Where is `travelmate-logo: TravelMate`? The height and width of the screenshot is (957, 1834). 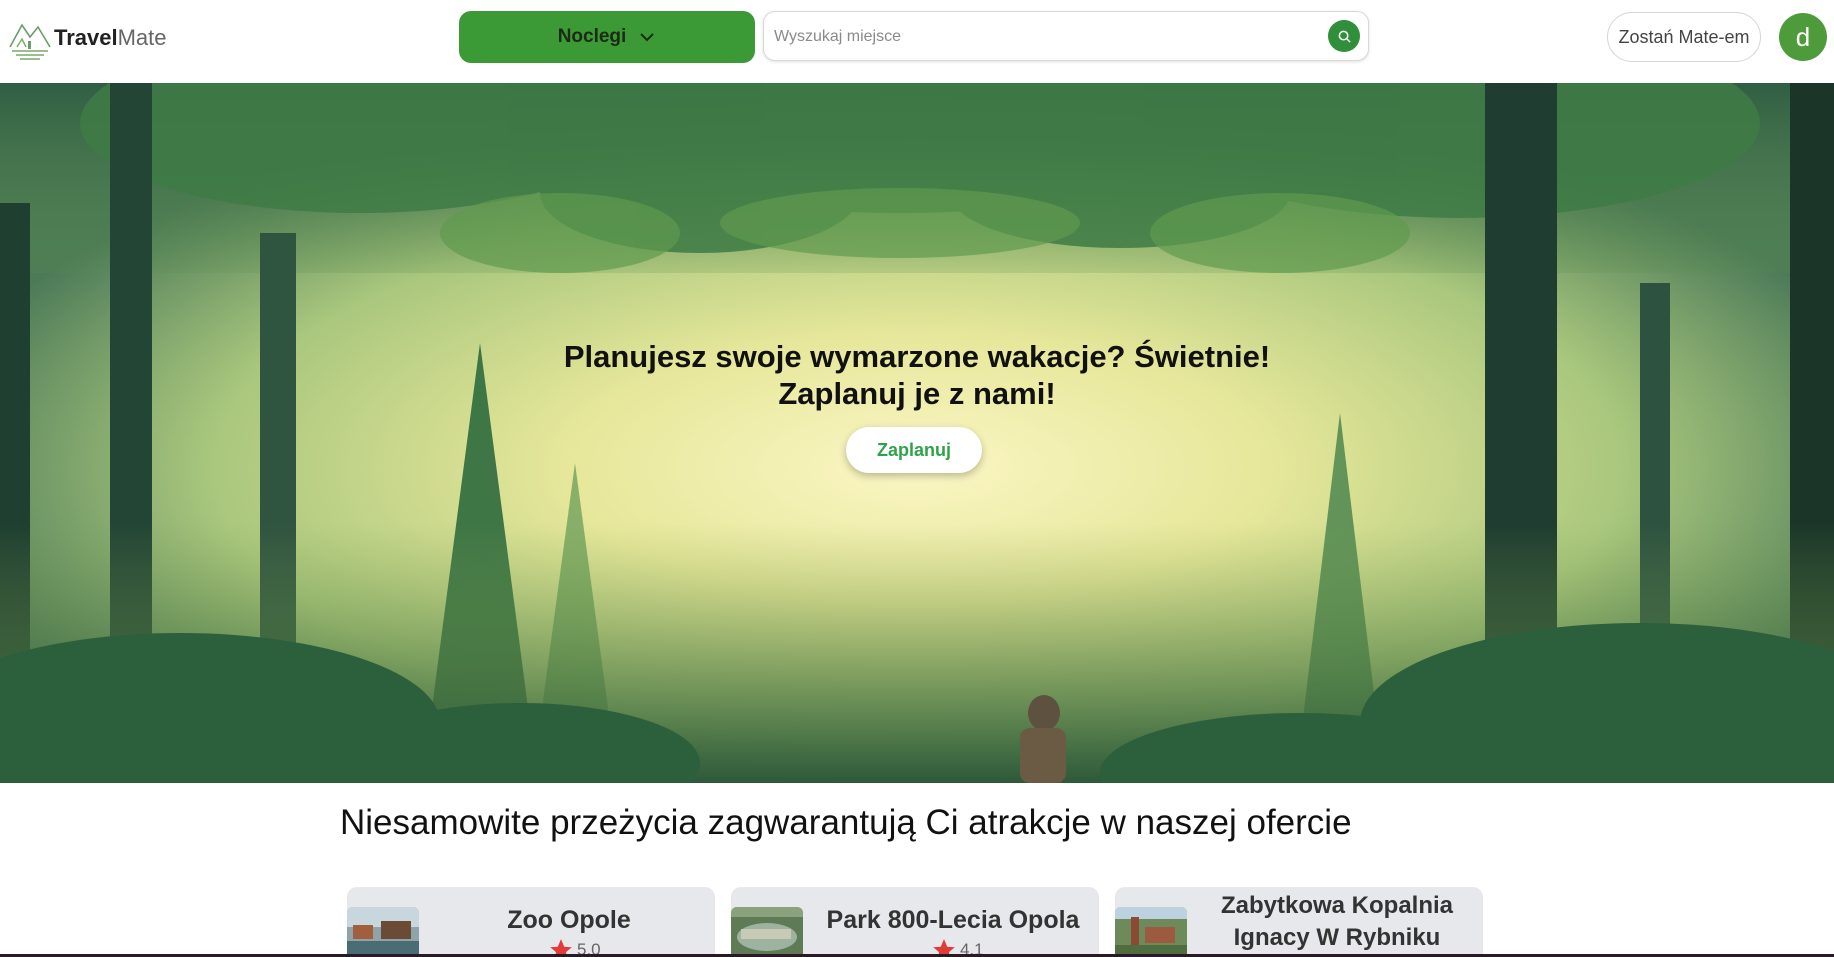
travelmate-logo: TravelMate is located at coordinates (88, 38).